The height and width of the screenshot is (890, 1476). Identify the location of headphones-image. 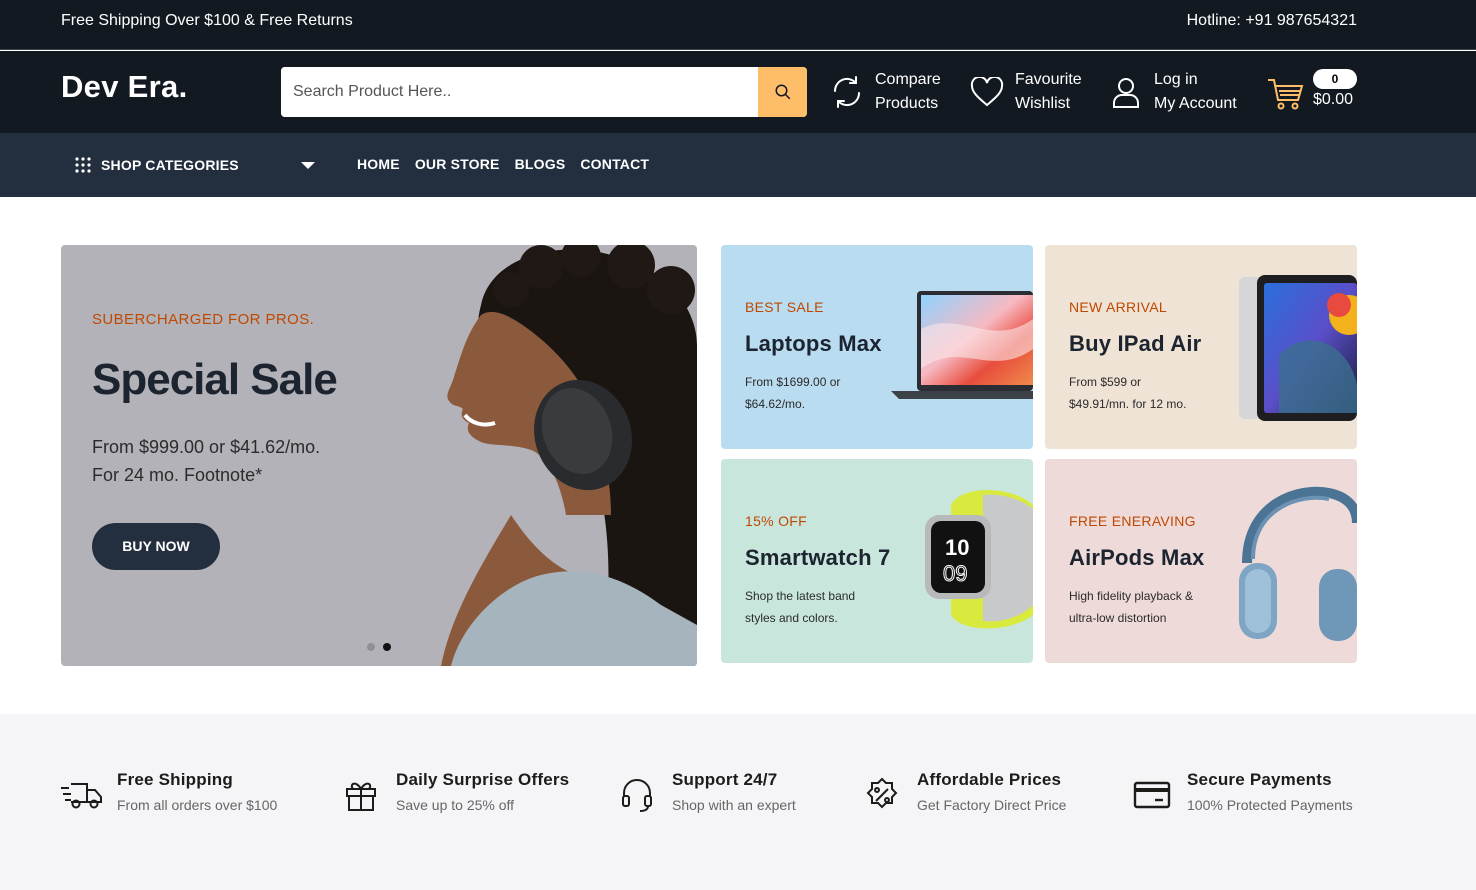
(1298, 563).